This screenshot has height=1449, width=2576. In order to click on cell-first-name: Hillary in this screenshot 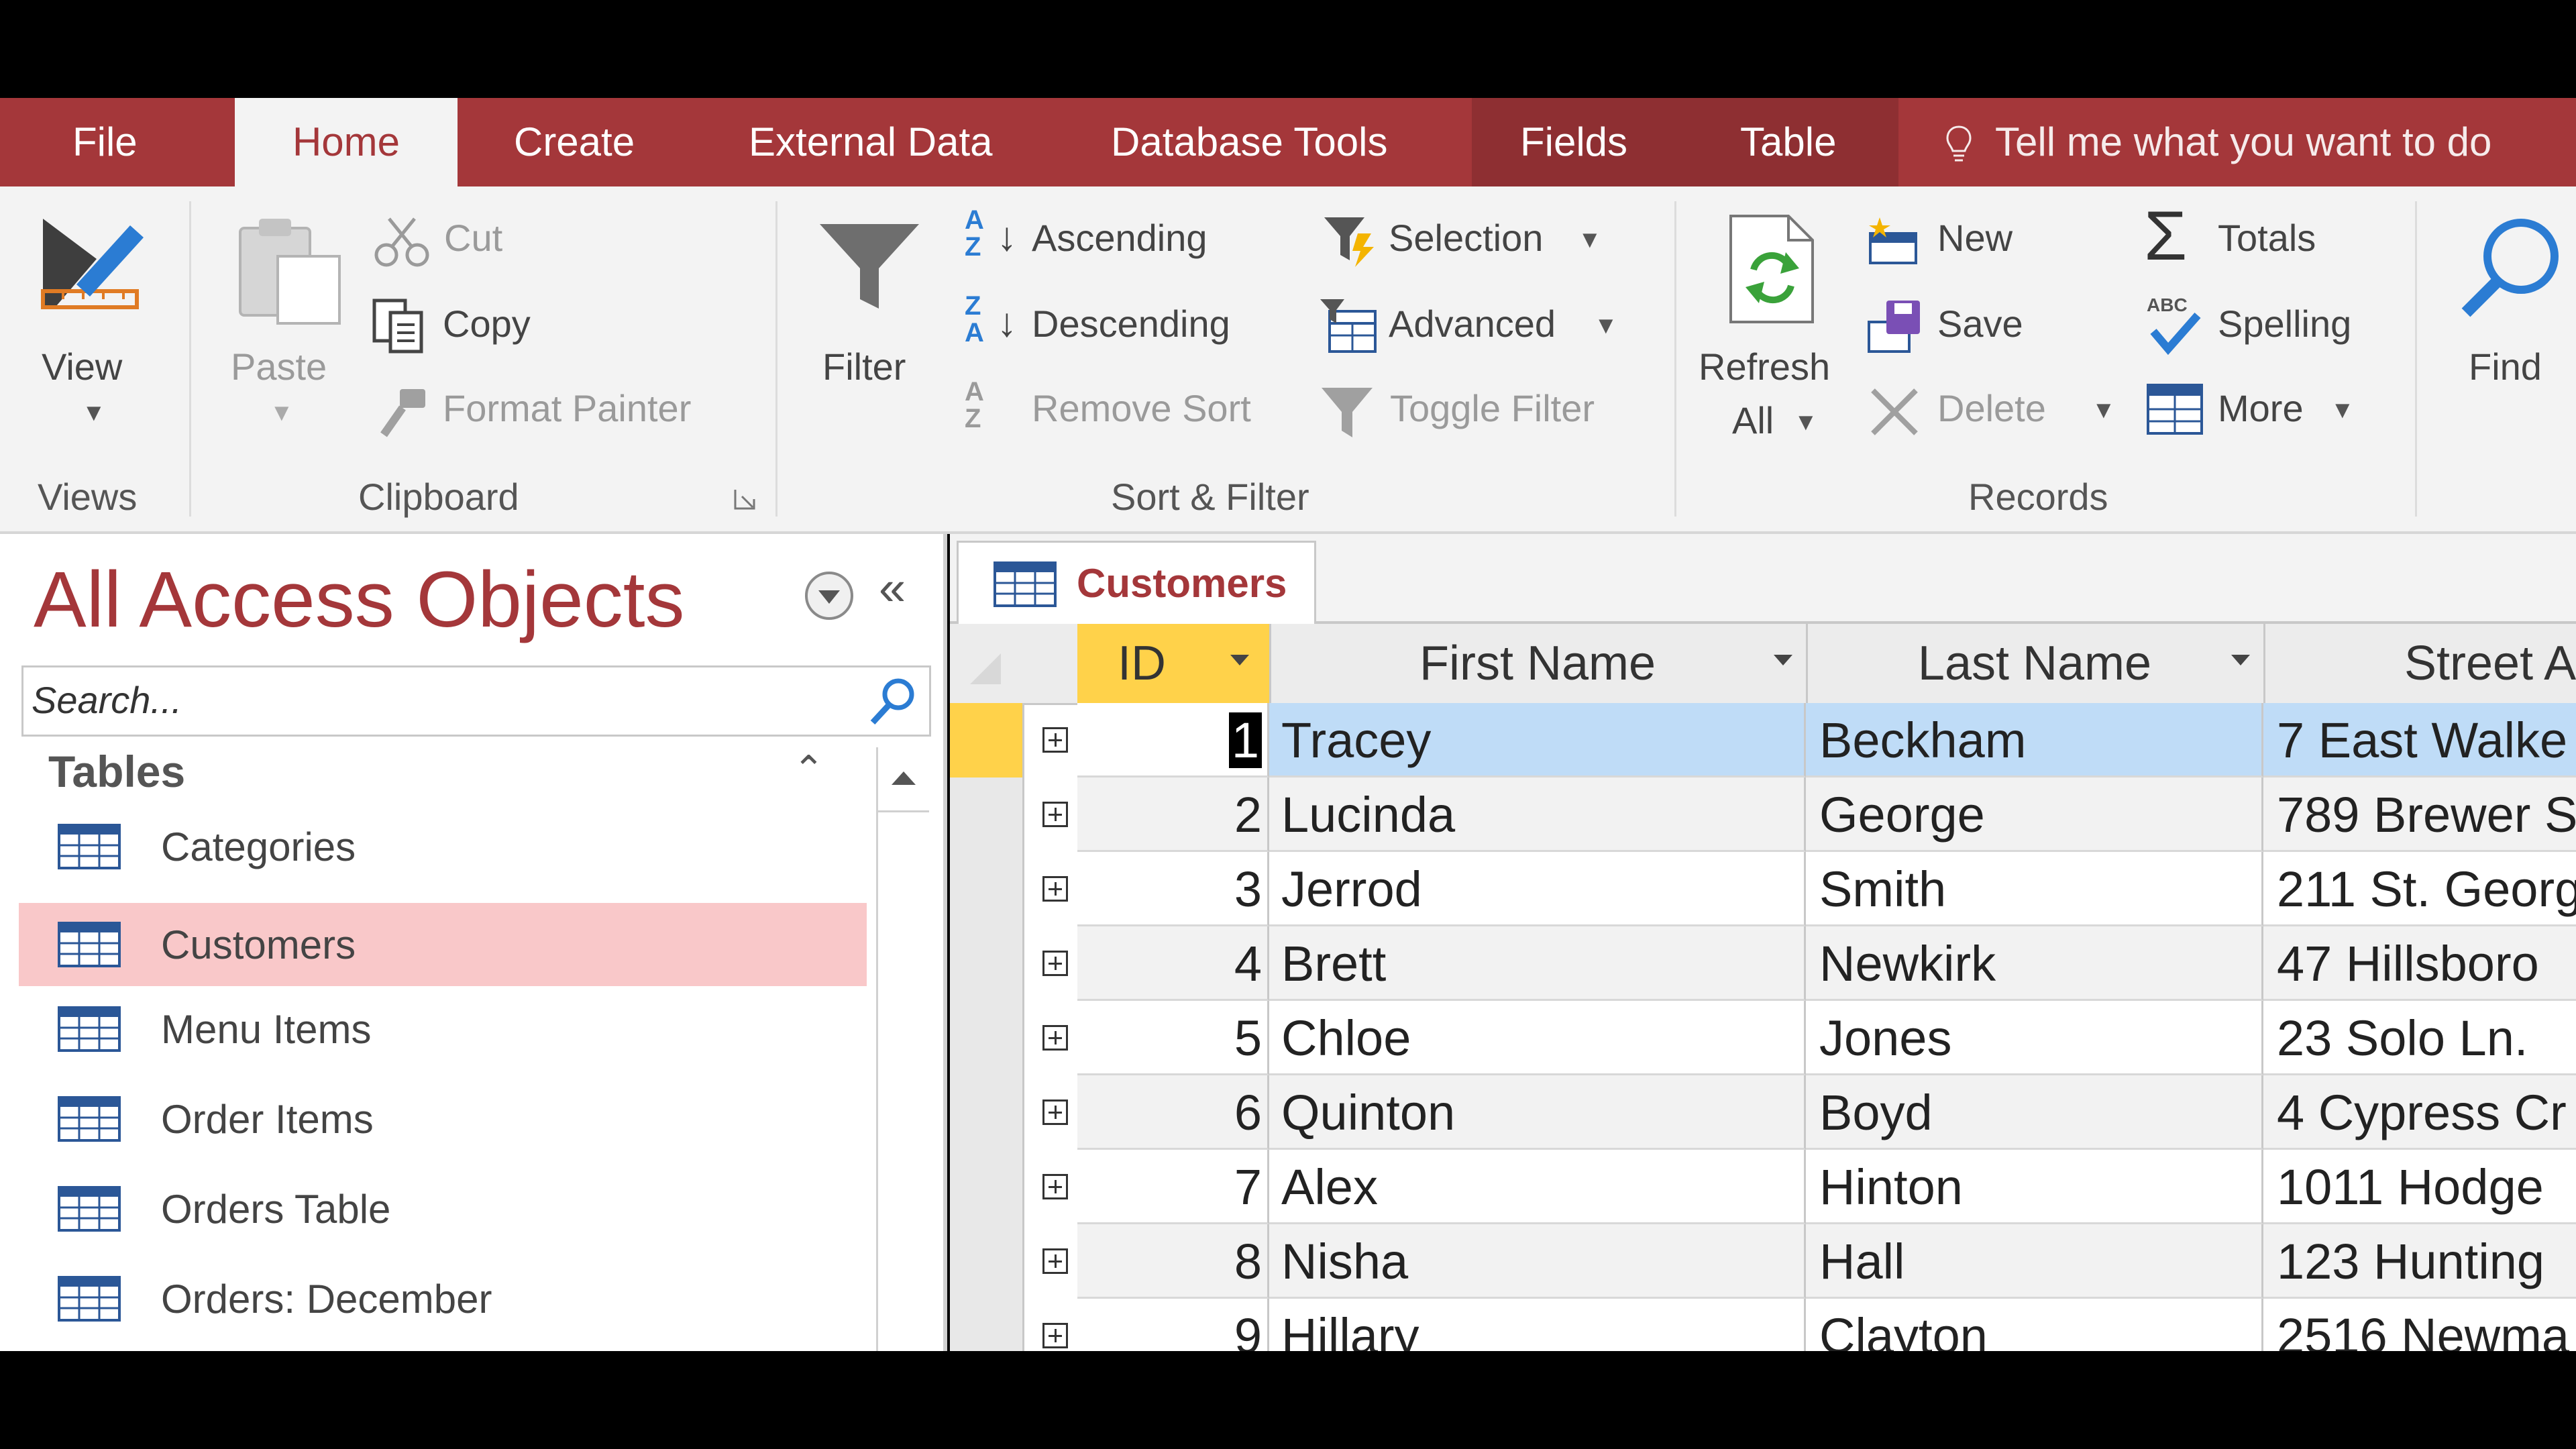, I will do `click(1537, 1325)`.